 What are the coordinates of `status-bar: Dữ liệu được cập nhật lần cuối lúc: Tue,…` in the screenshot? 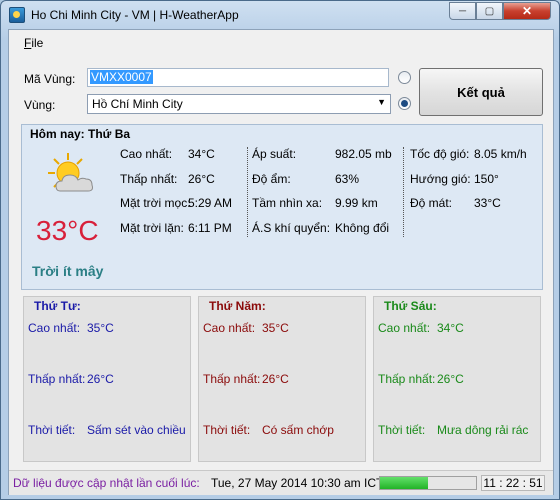 It's located at (281, 482).